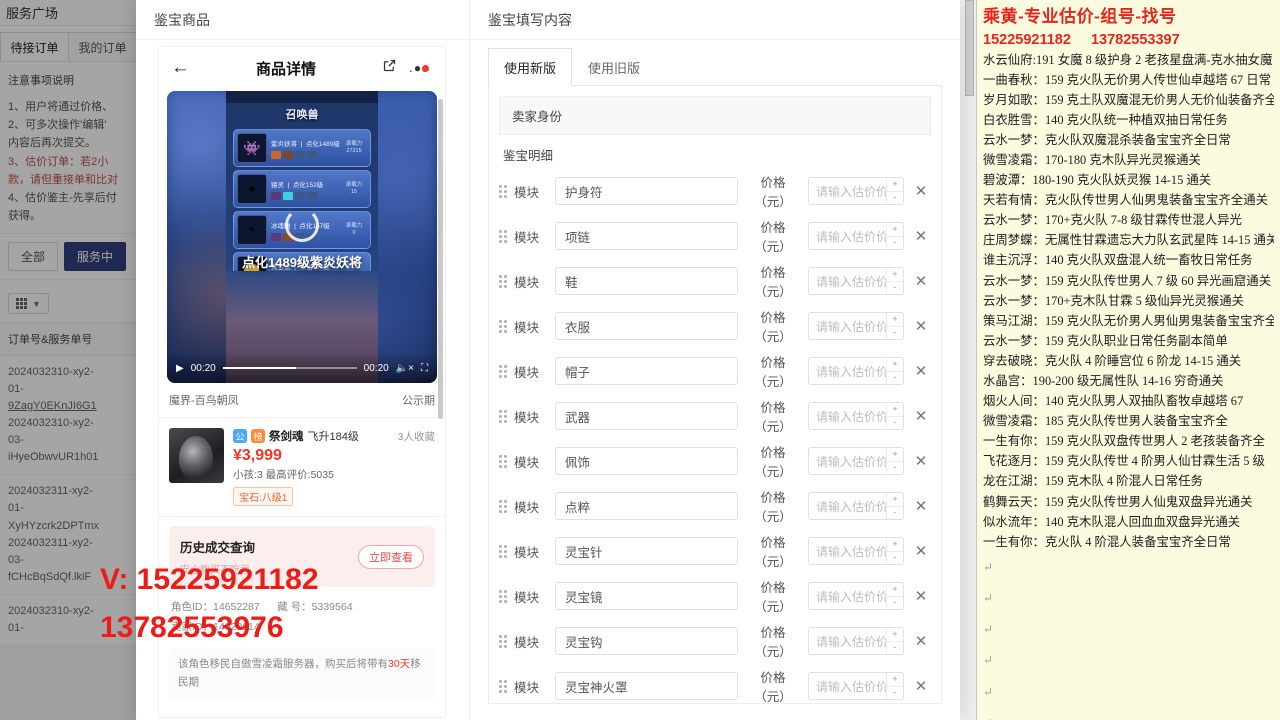 This screenshot has height=720, width=1280. What do you see at coordinates (180, 368) in the screenshot?
I see `play-icon: ▶` at bounding box center [180, 368].